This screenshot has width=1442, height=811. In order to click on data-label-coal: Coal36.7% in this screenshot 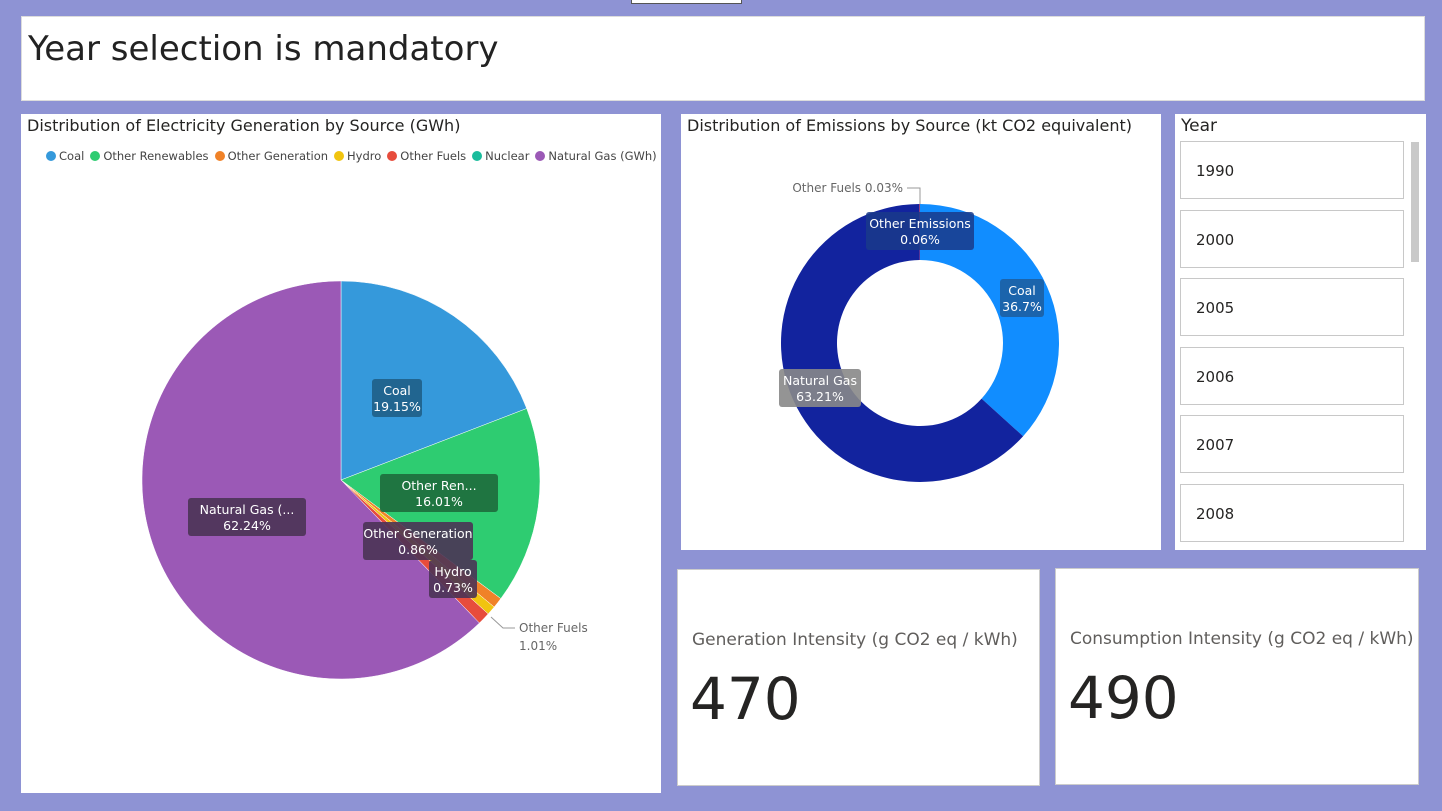, I will do `click(1022, 298)`.